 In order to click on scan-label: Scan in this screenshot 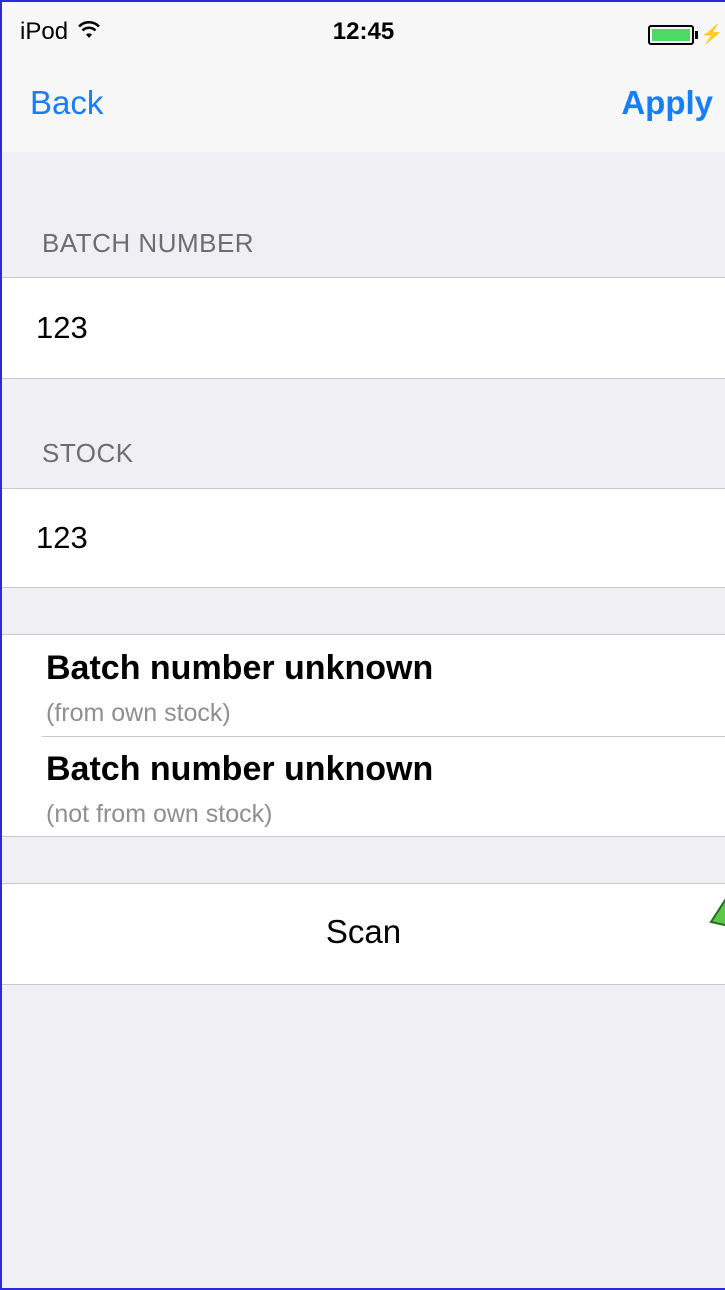, I will do `click(363, 931)`.